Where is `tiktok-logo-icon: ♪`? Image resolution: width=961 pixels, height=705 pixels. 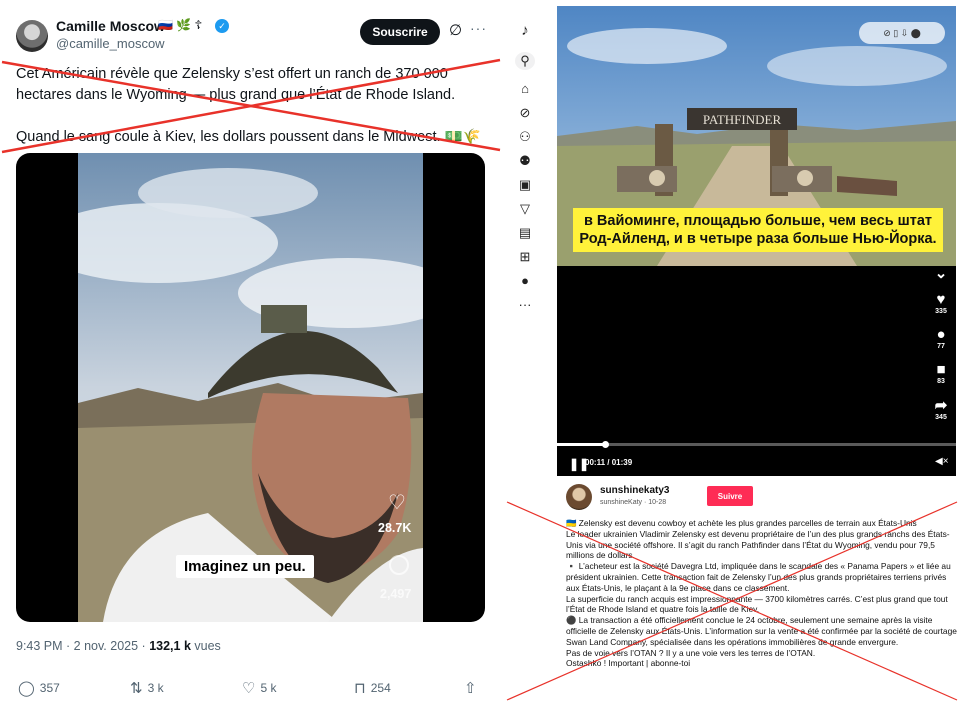 tiktok-logo-icon: ♪ is located at coordinates (525, 31).